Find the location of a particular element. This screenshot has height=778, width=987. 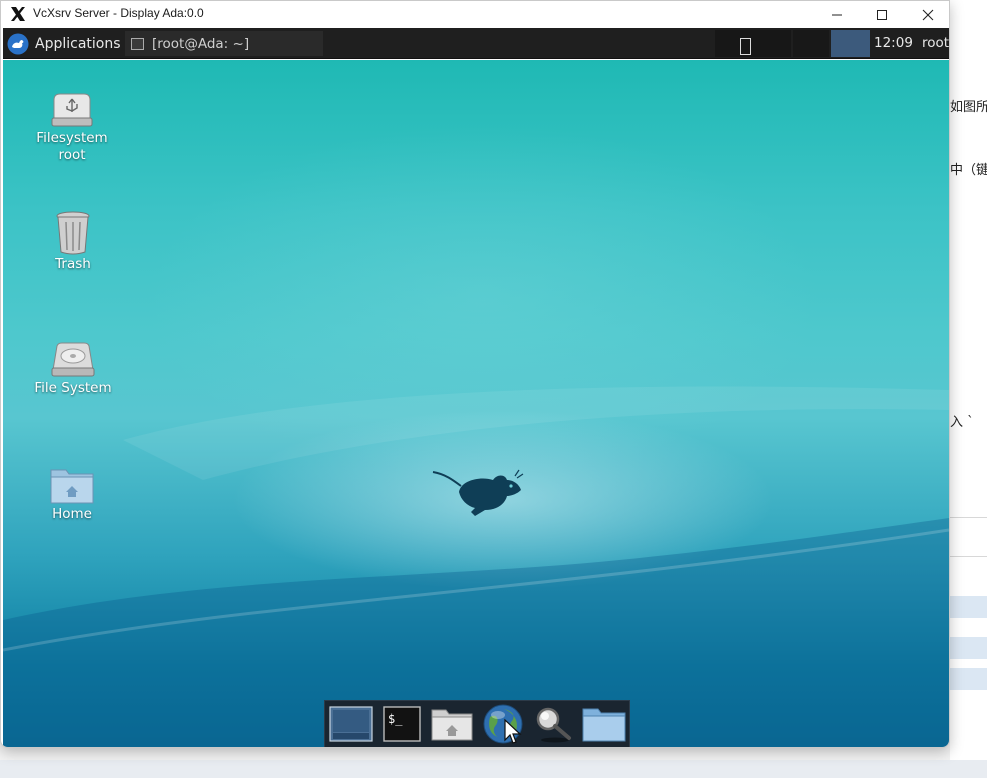

desktop-icon-label: Trash is located at coordinates (73, 264).